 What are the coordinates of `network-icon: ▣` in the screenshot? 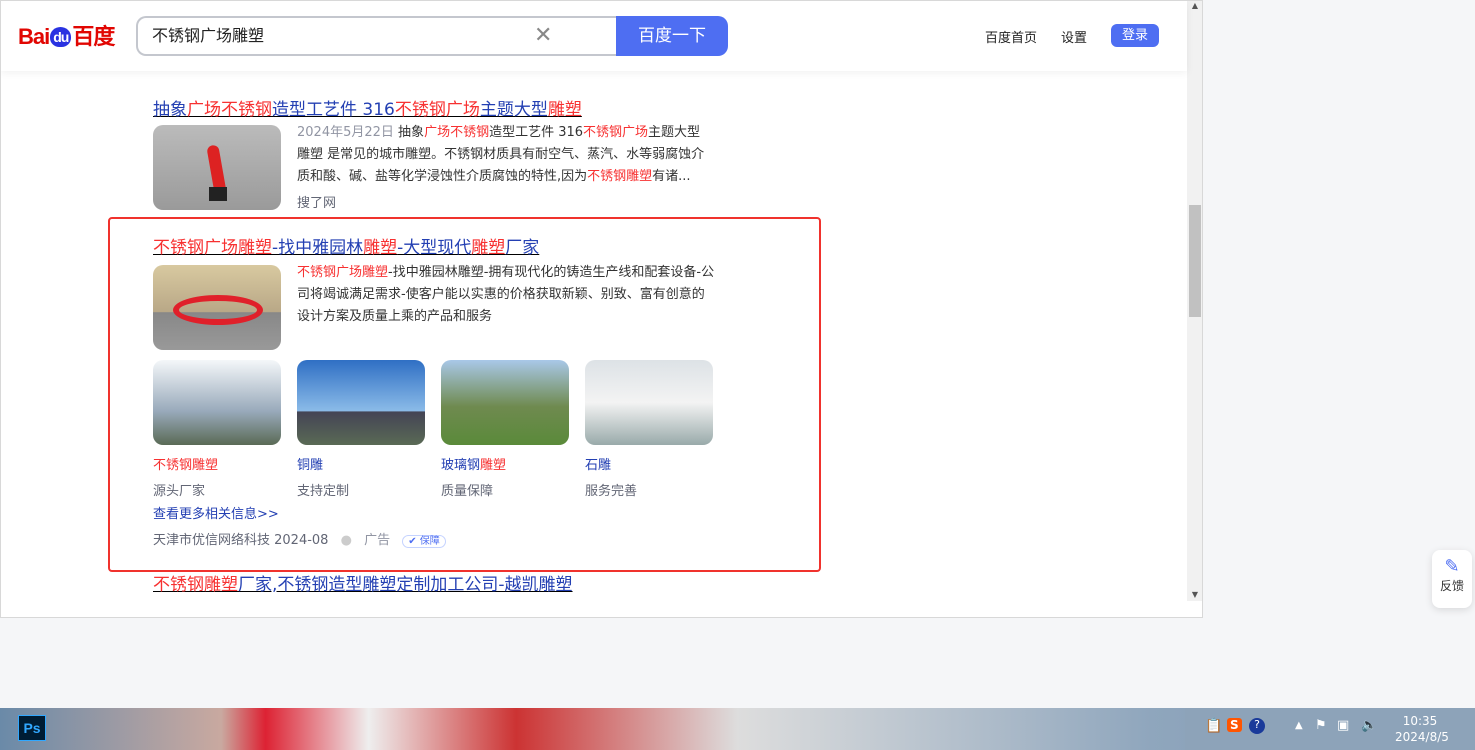 It's located at (1343, 725).